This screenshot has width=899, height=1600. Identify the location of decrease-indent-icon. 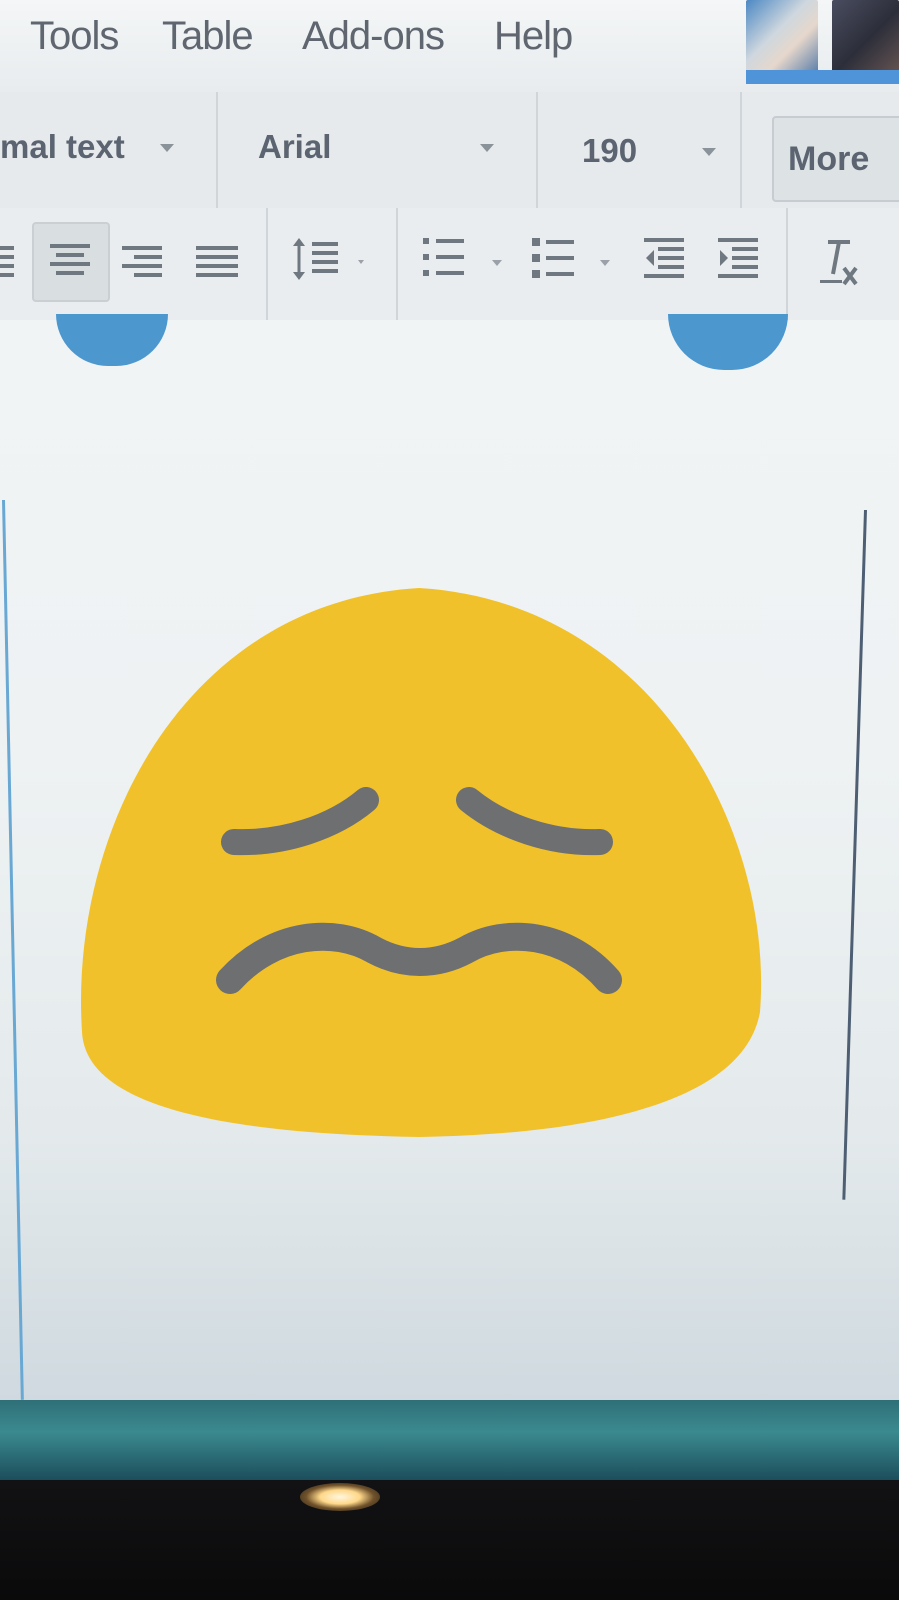
(664, 258).